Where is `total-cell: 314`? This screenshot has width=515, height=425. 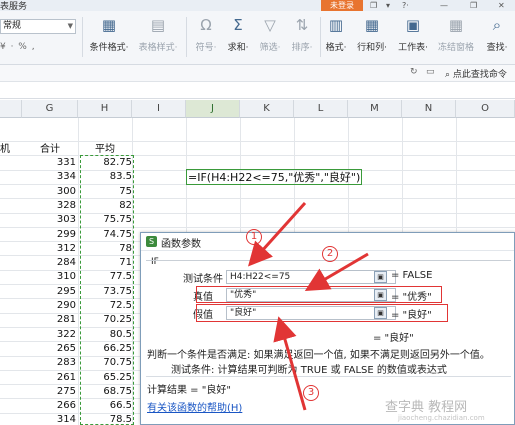
total-cell: 314 is located at coordinates (49, 419).